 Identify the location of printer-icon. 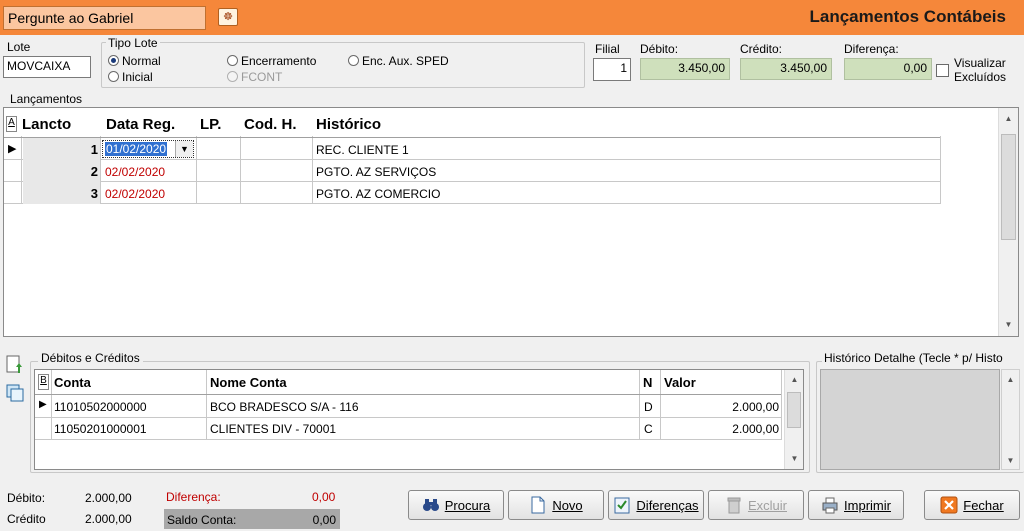
(830, 505).